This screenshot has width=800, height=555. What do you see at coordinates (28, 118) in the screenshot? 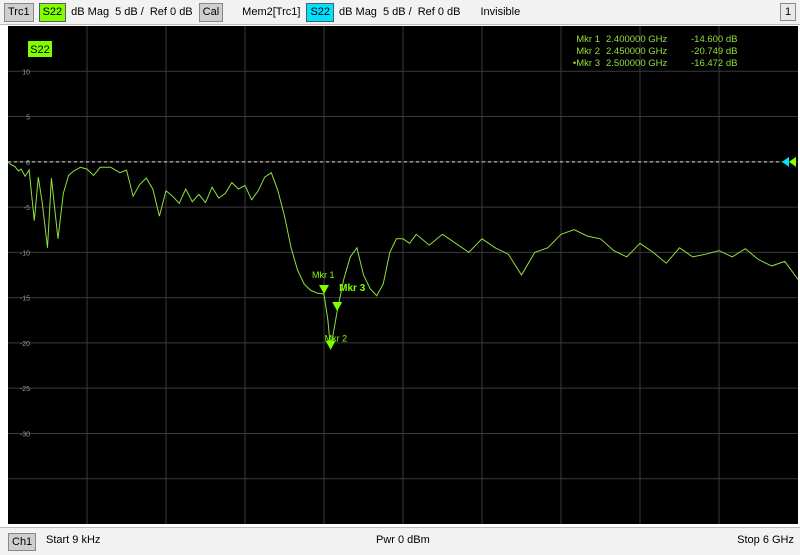
I see `y-tick-label: 5` at bounding box center [28, 118].